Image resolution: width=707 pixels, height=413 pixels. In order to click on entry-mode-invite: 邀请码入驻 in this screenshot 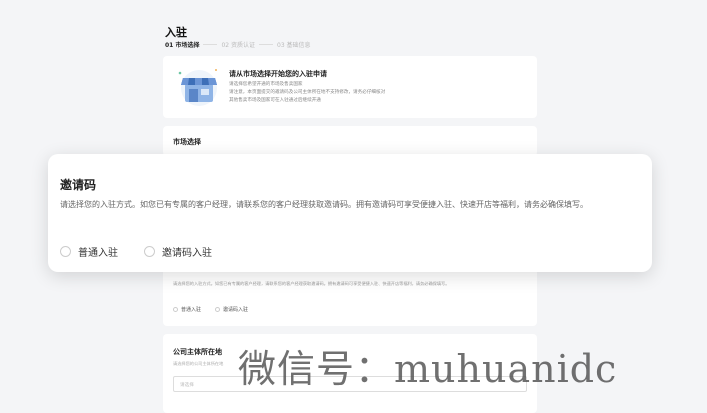, I will do `click(231, 309)`.